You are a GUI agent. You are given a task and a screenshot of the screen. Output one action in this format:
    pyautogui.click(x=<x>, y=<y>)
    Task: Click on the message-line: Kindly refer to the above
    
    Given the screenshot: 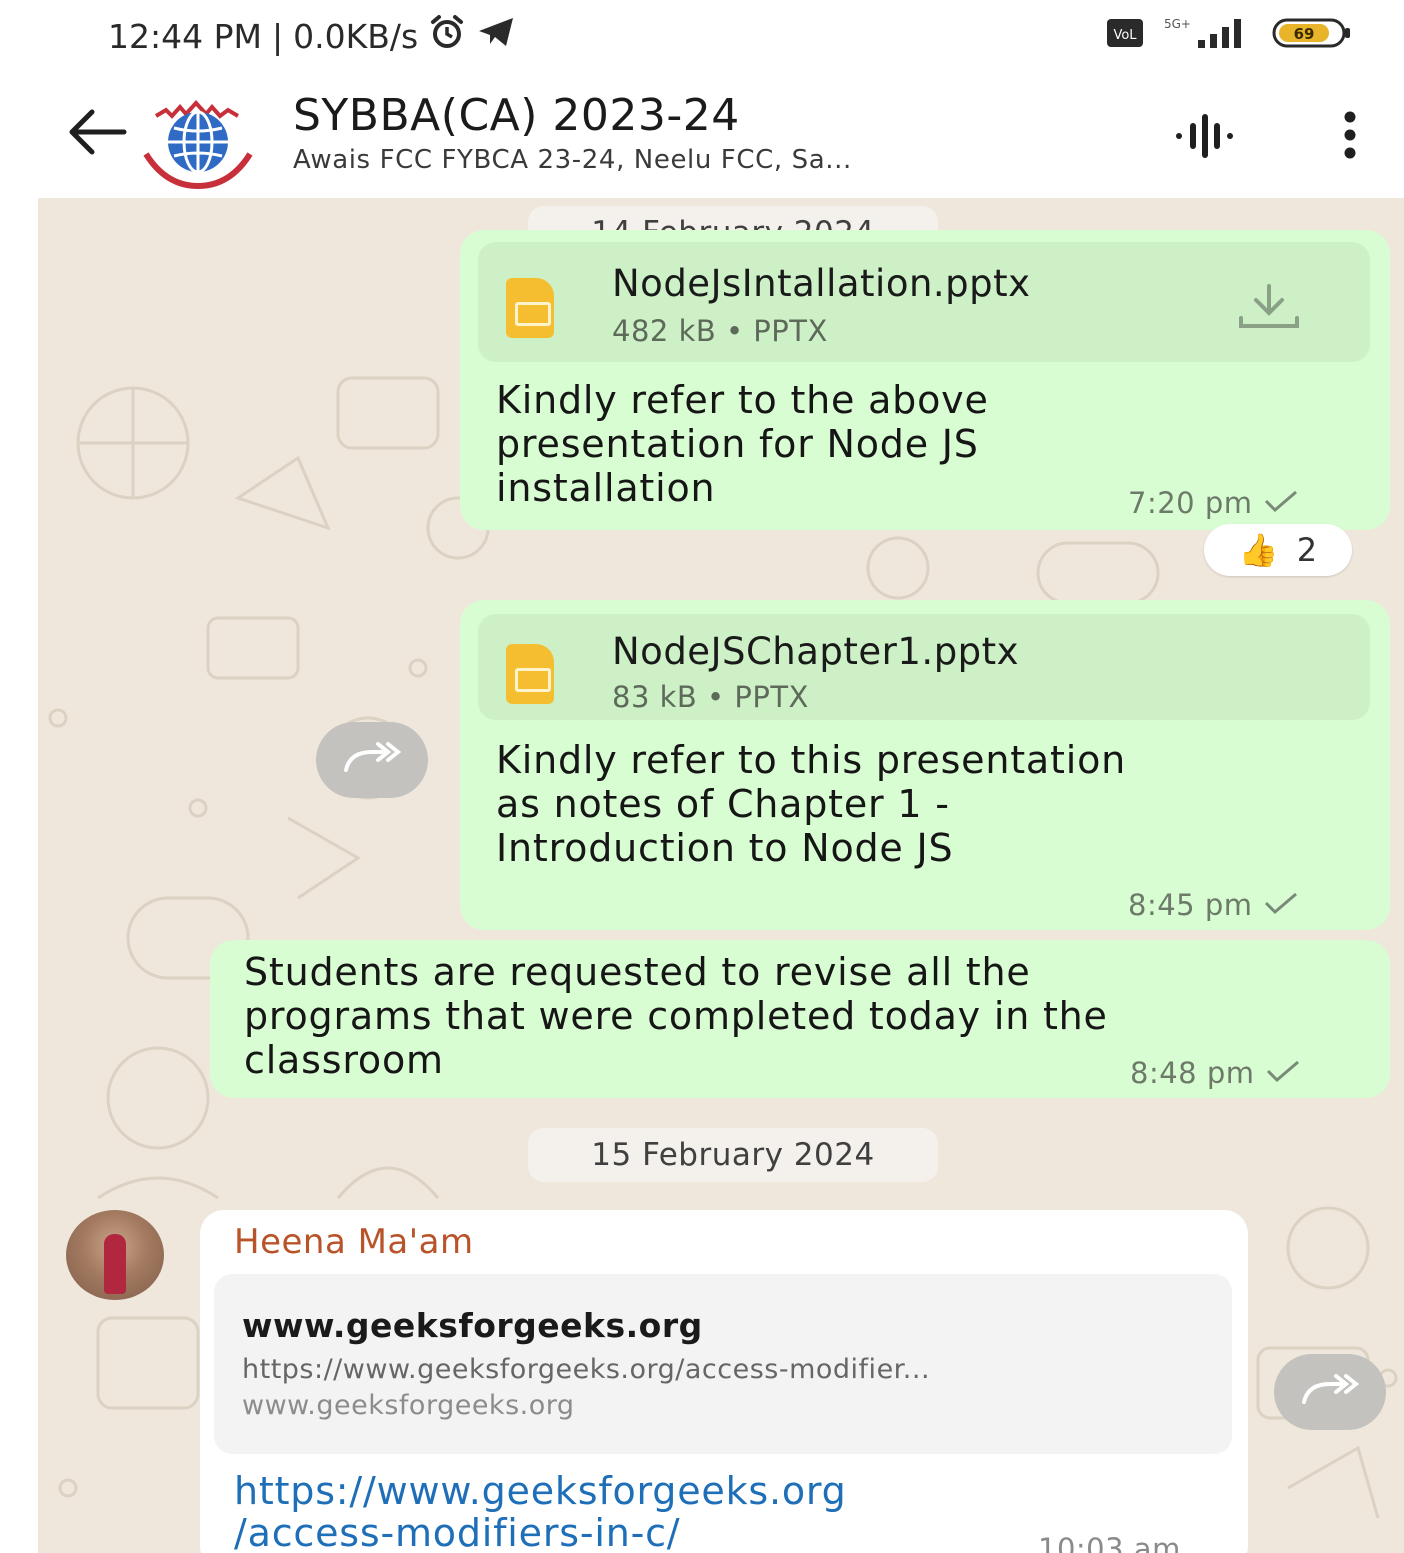 What is the action you would take?
    pyautogui.click(x=742, y=400)
    